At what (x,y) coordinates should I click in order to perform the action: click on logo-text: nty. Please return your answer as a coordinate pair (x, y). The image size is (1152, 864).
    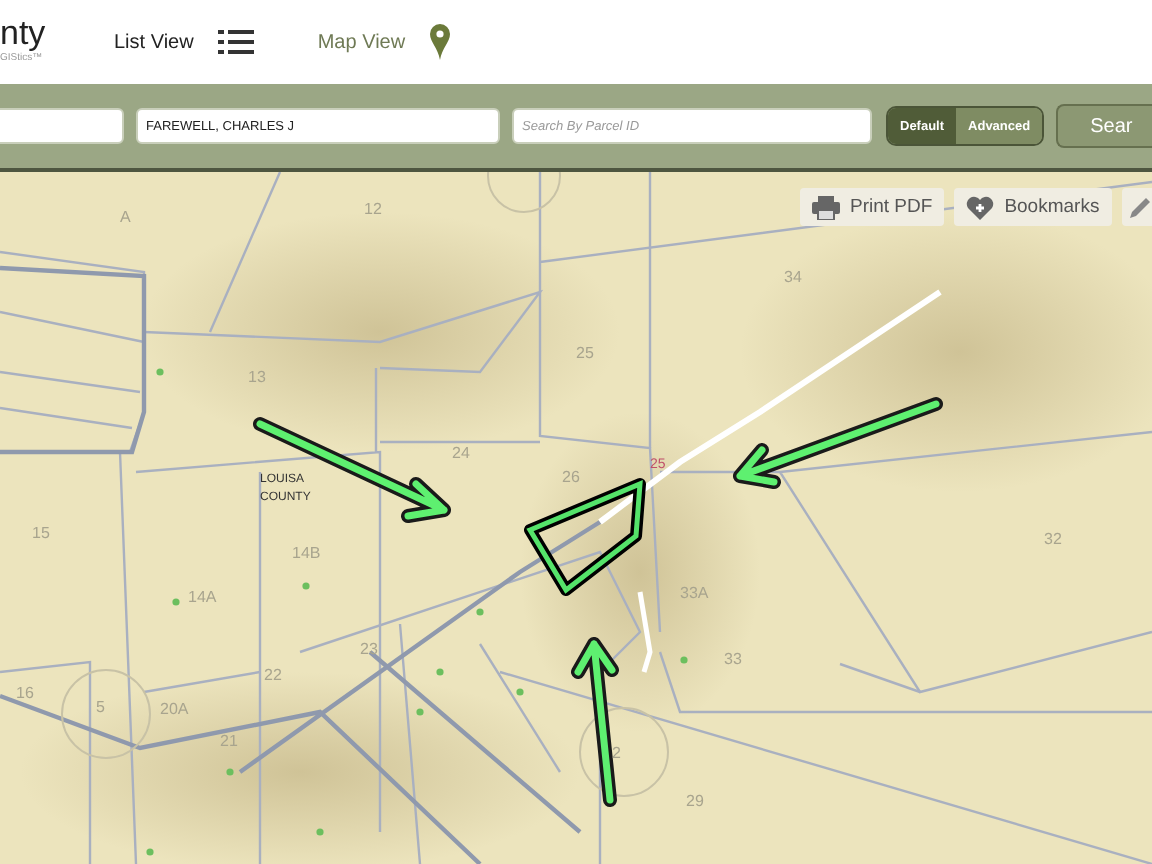
    Looking at the image, I should click on (24, 33).